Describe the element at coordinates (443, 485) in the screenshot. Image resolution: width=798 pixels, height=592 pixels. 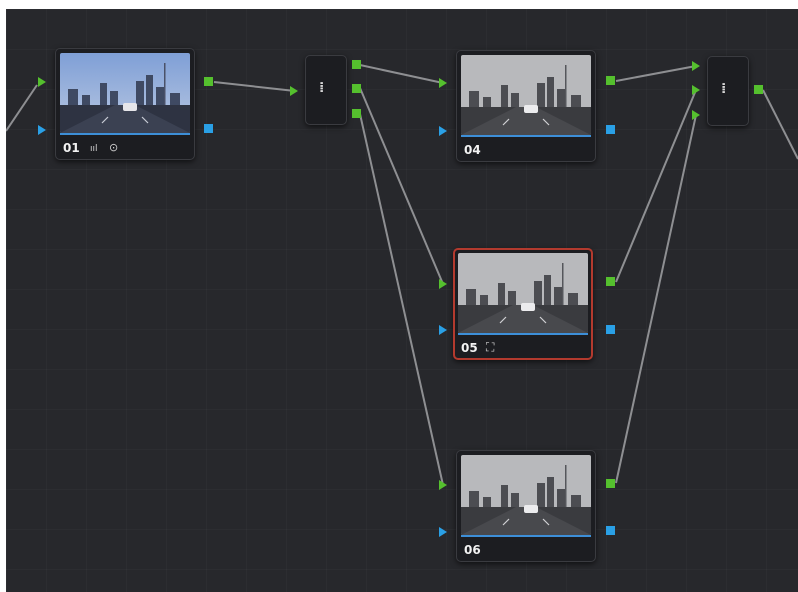
I see `node-06-rgb-input` at that location.